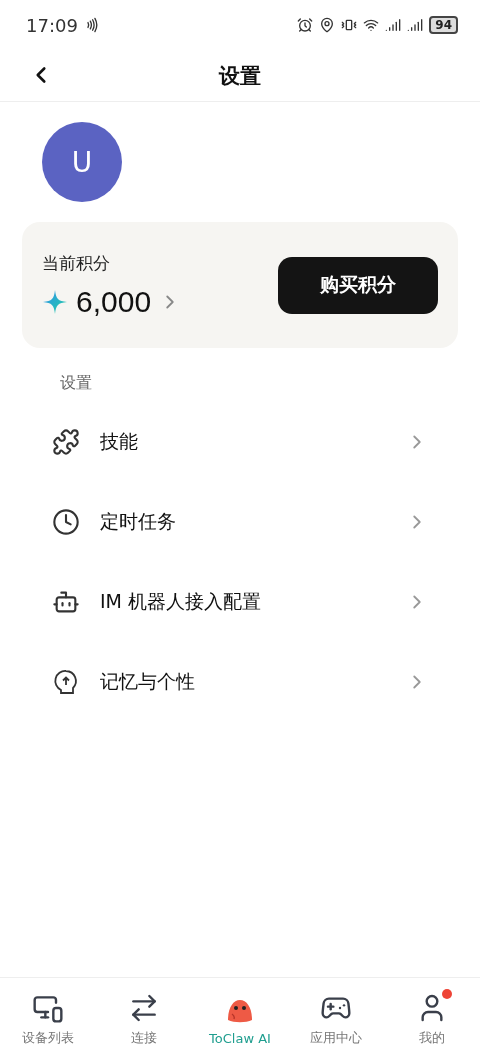 The image size is (480, 1061). What do you see at coordinates (240, 602) in the screenshot?
I see `settings-item: IM 机器人接入配置` at bounding box center [240, 602].